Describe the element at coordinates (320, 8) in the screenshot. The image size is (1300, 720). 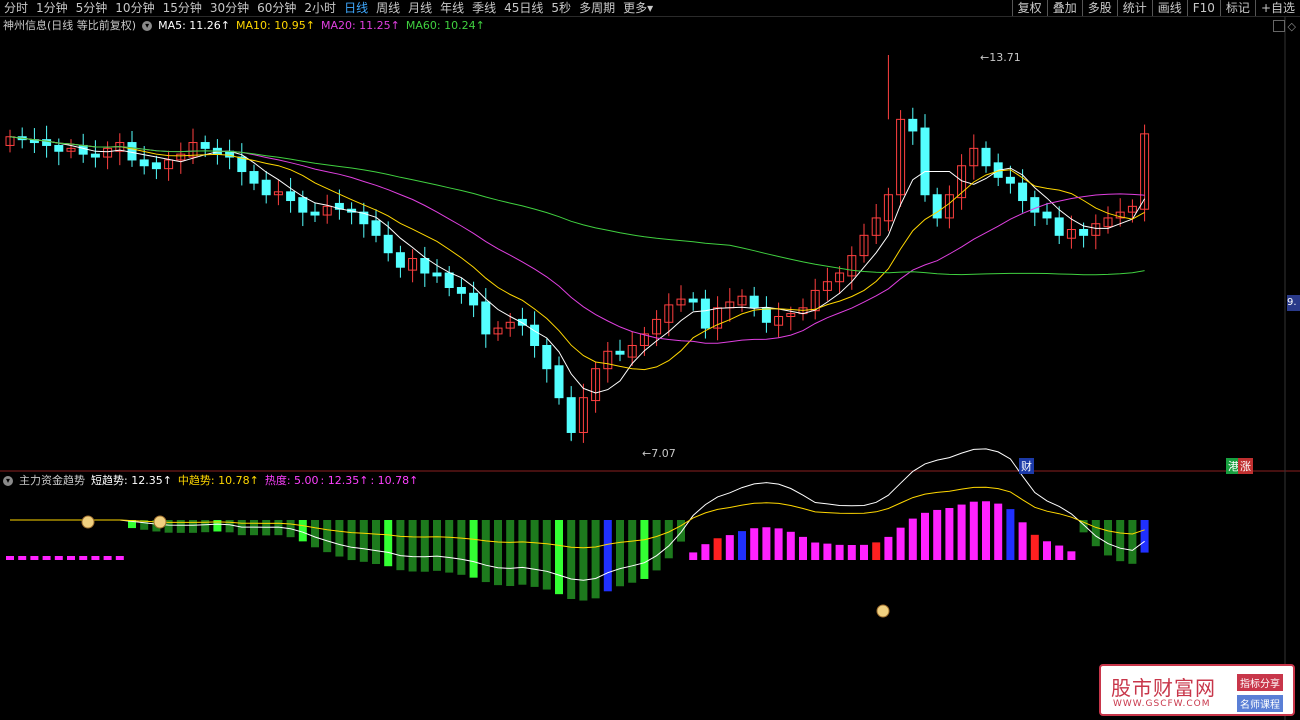
I see `period-tab: 2小时` at that location.